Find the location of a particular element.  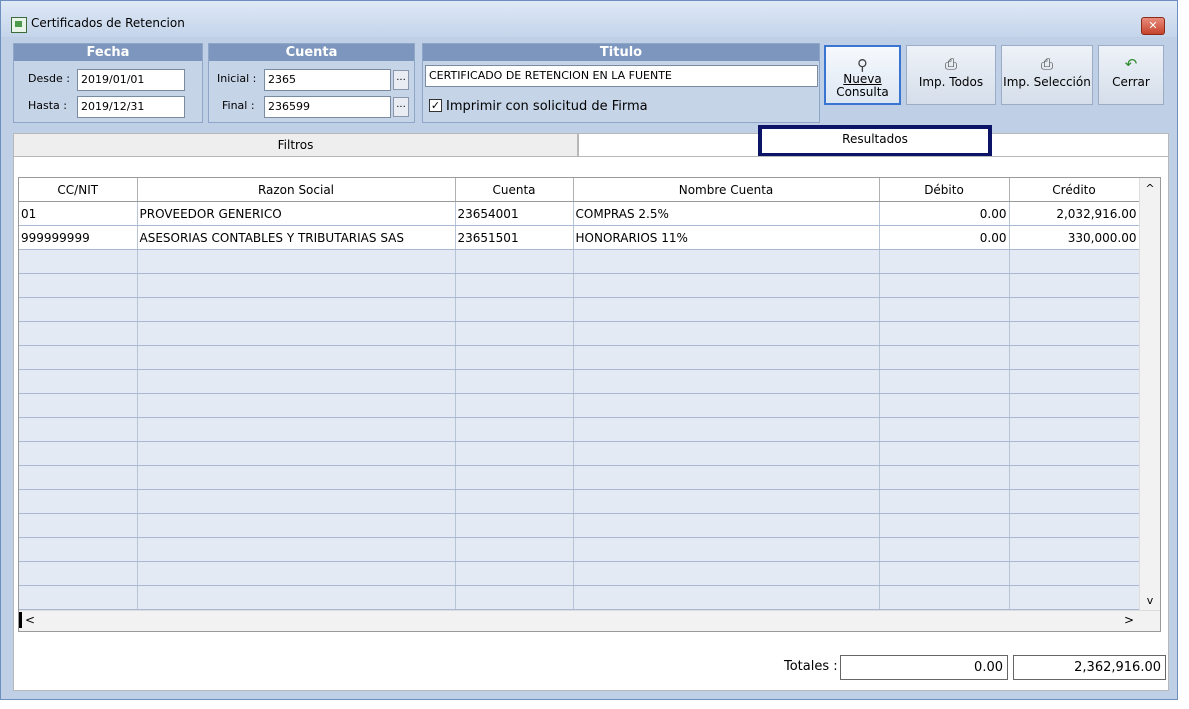

col-header-cuenta: Cuenta is located at coordinates (514, 190).